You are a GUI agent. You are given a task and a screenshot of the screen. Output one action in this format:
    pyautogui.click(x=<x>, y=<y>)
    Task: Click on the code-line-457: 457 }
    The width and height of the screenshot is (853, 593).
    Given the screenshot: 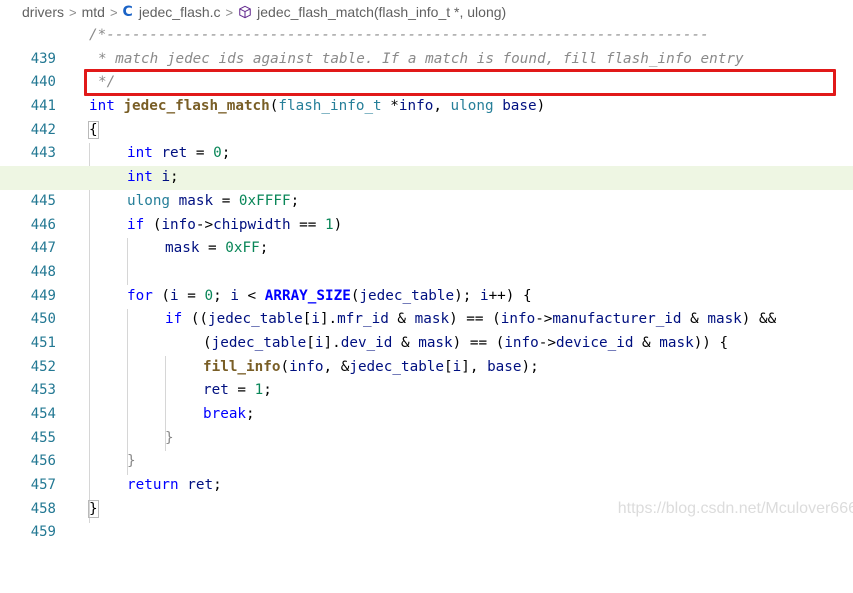 What is the action you would take?
    pyautogui.click(x=426, y=471)
    